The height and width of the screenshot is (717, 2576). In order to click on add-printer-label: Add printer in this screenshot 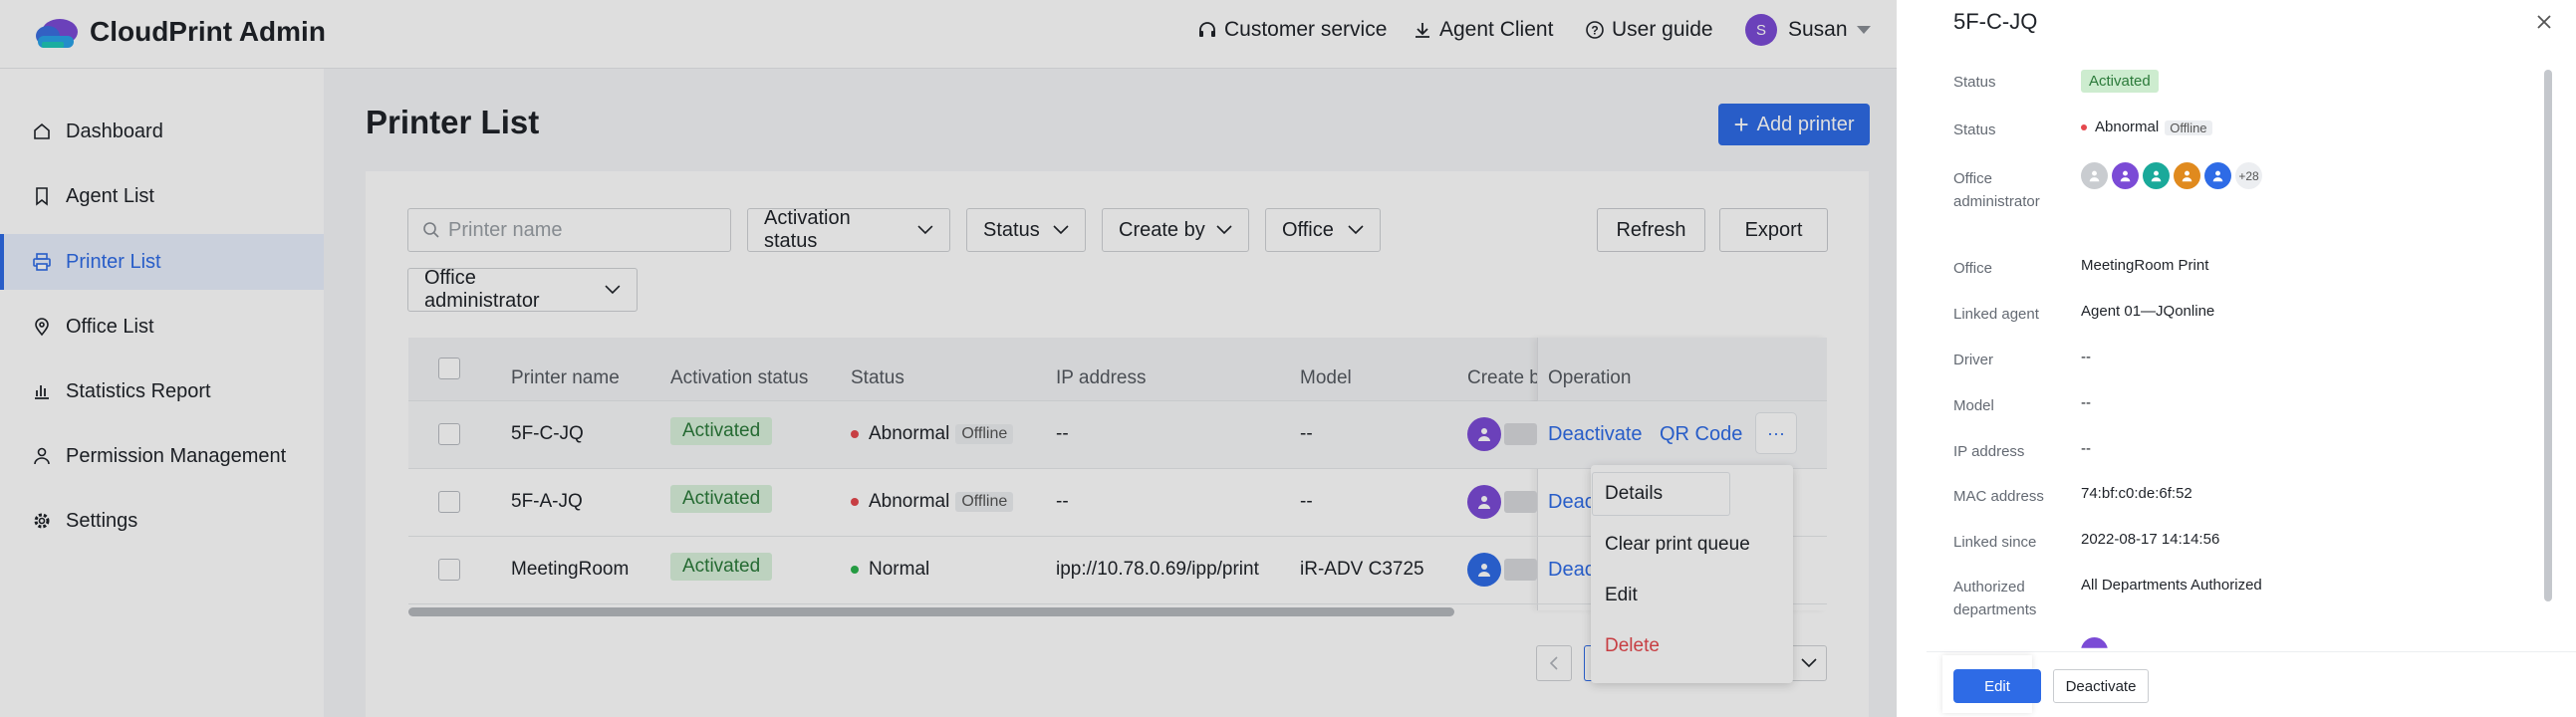, I will do `click(1805, 124)`.